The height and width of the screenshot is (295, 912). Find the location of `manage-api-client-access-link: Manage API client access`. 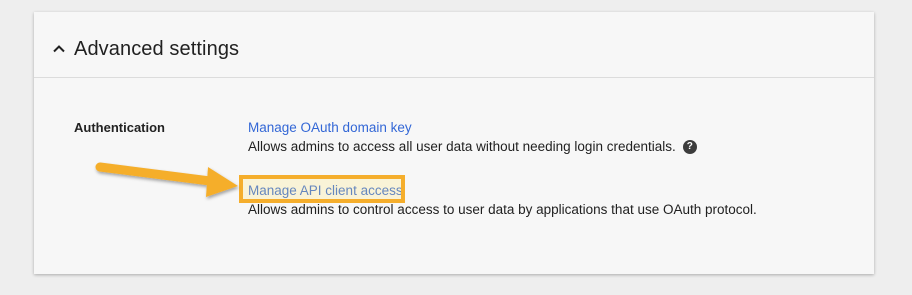

manage-api-client-access-link: Manage API client access is located at coordinates (325, 190).